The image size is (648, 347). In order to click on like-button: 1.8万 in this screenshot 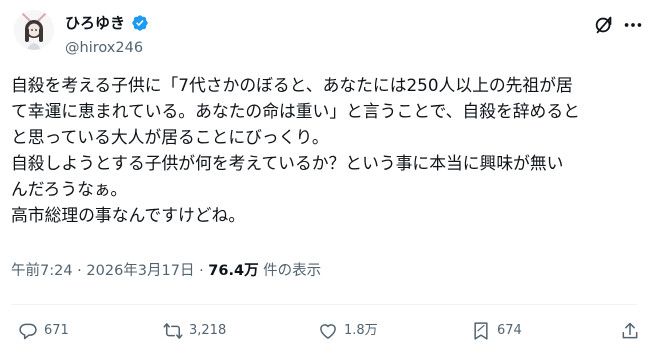, I will do `click(348, 331)`.